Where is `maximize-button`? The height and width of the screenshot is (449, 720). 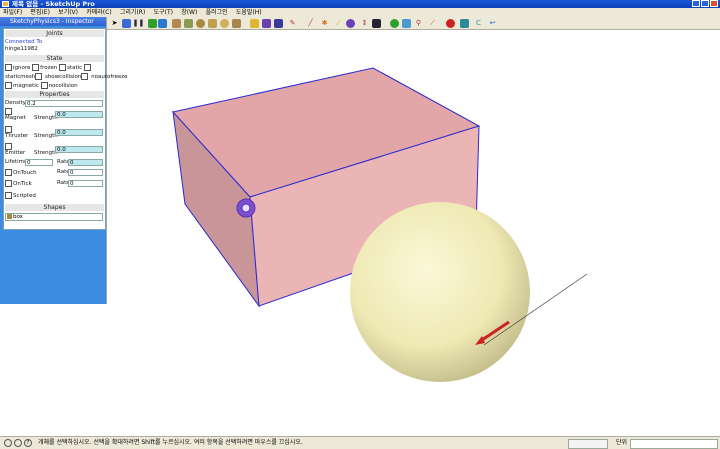 maximize-button is located at coordinates (705, 3).